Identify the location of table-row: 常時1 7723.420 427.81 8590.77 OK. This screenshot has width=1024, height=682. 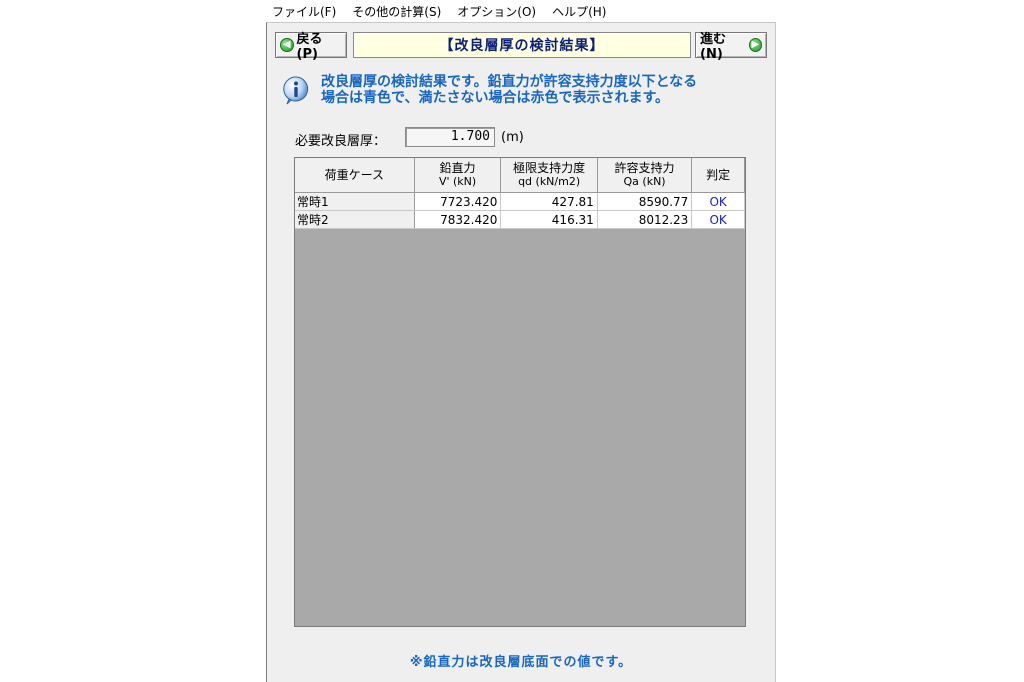
(520, 201).